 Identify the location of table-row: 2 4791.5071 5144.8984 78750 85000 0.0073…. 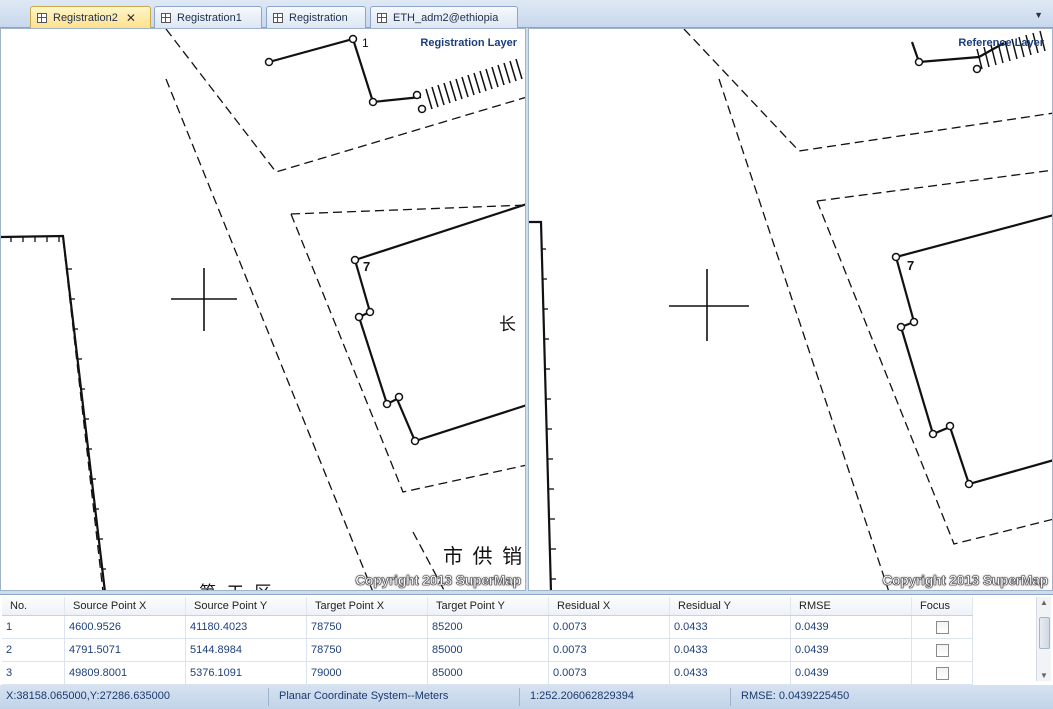
(487, 650).